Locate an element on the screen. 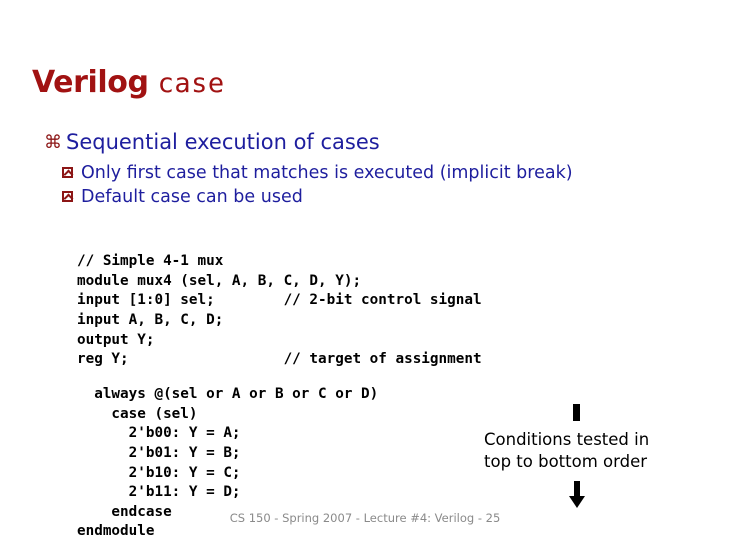 This screenshot has height=547, width=730. bar-icon is located at coordinates (576, 412).